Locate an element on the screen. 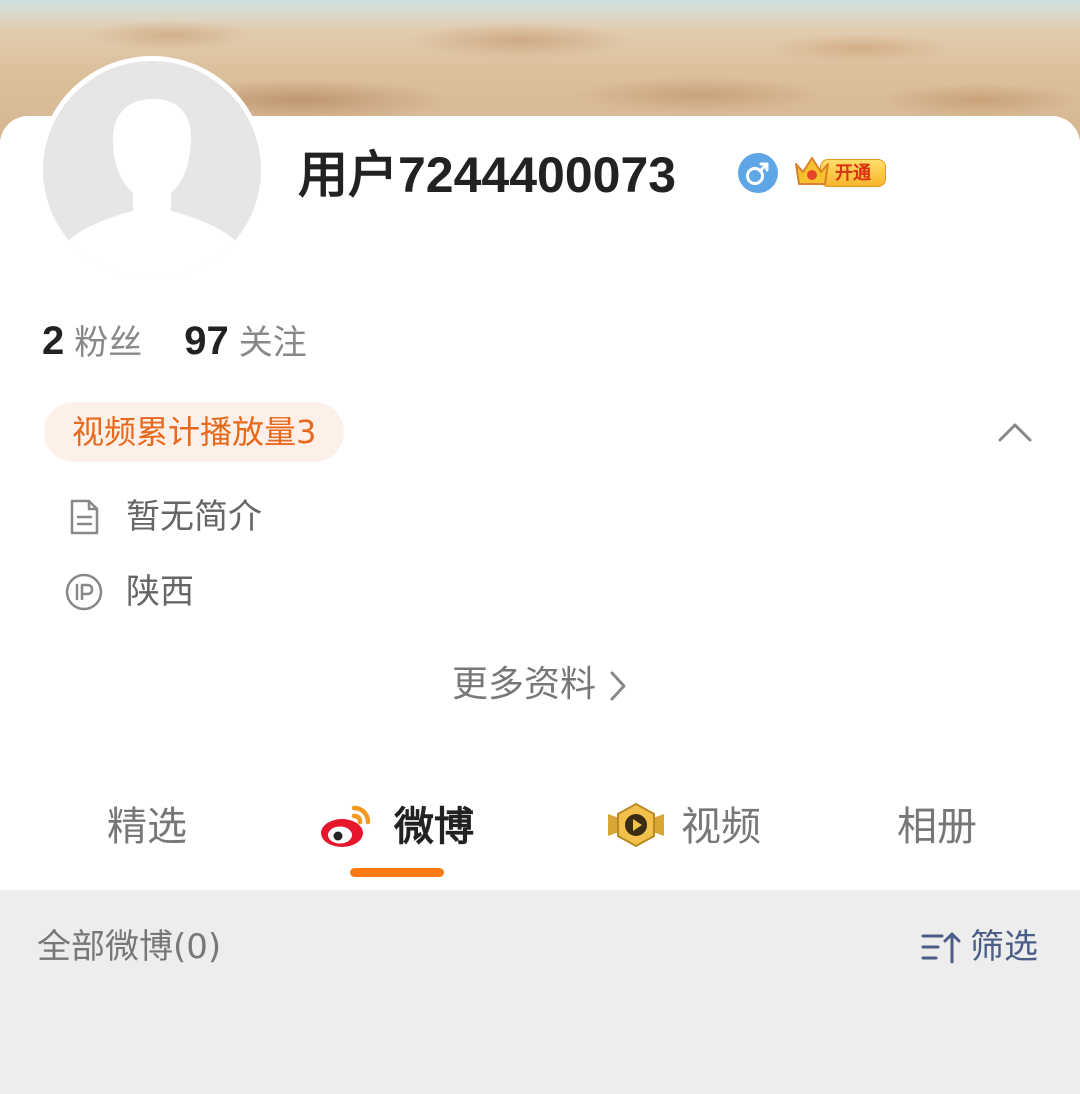  ip-icon is located at coordinates (84, 592).